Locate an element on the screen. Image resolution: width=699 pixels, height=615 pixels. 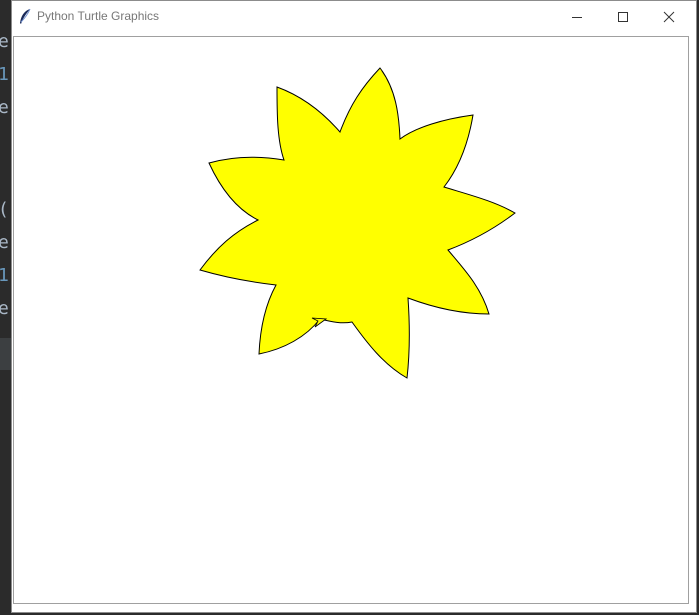
minimize-button is located at coordinates (577, 16).